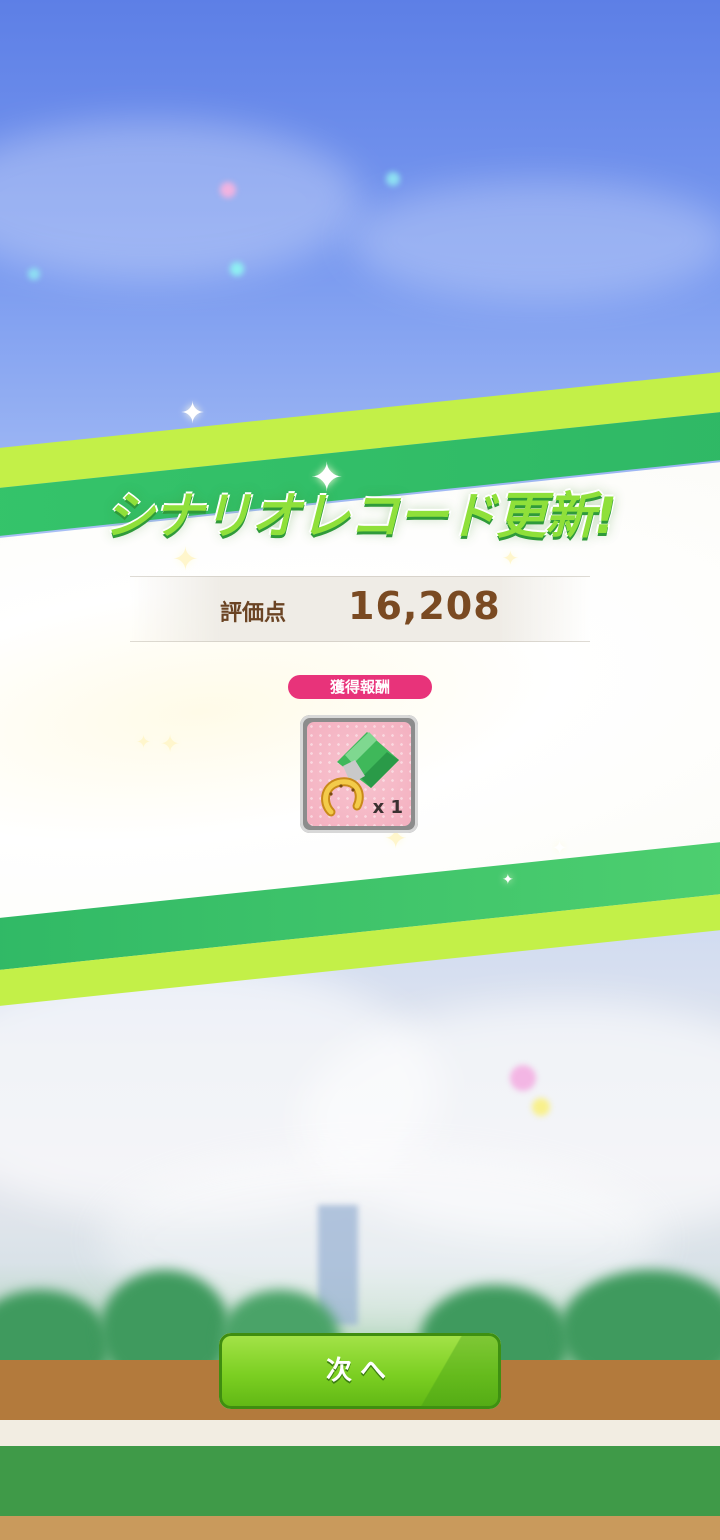  I want to click on next-button: 次へ, so click(360, 1371).